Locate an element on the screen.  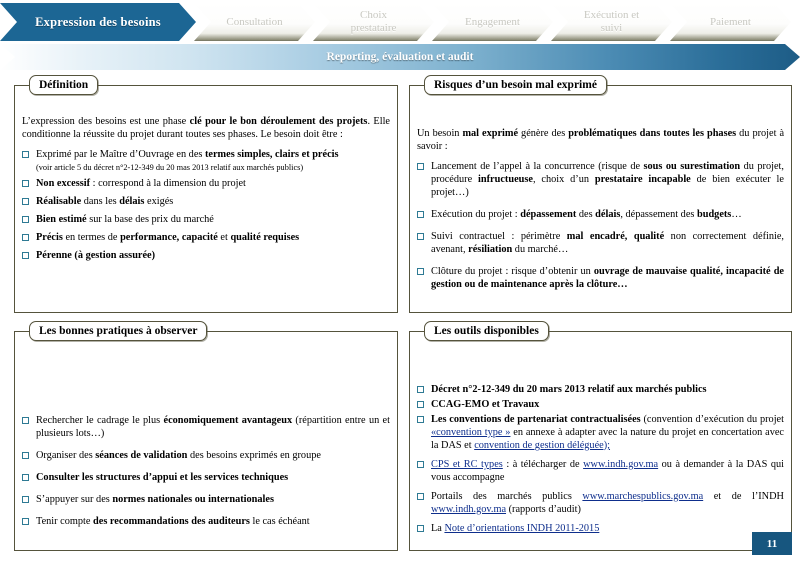
item-b1: sous ou surestimation is located at coordinates (692, 166).